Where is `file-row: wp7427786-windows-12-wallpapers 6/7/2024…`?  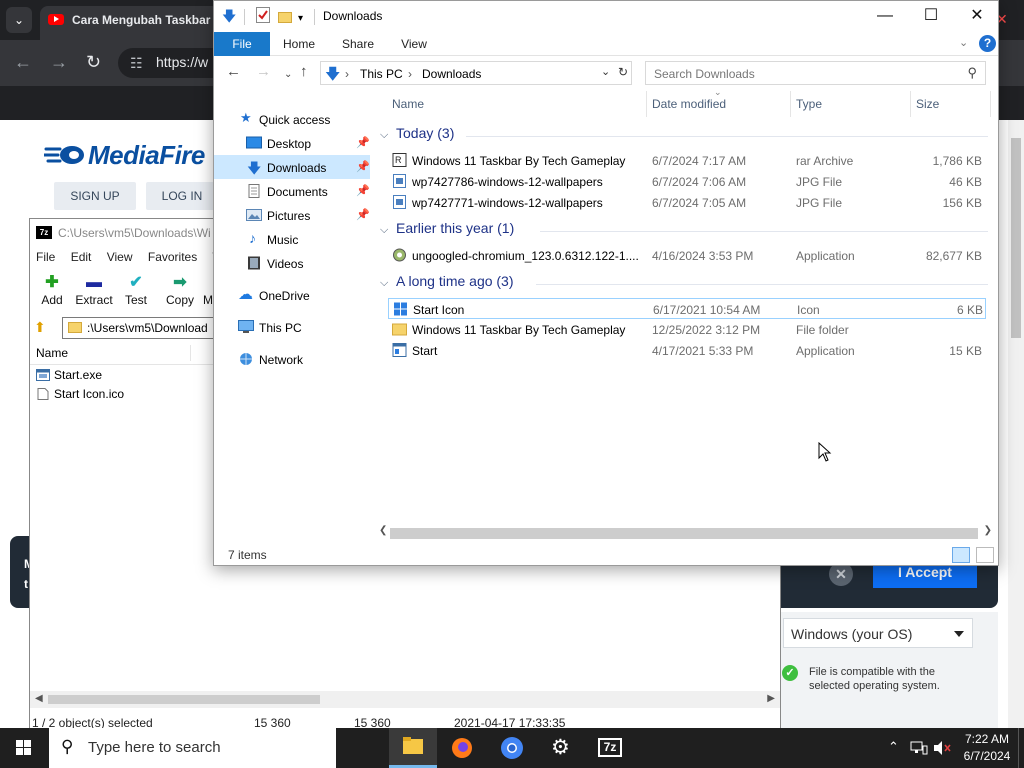
file-row: wp7427786-windows-12-wallpapers 6/7/2024… is located at coordinates (687, 181).